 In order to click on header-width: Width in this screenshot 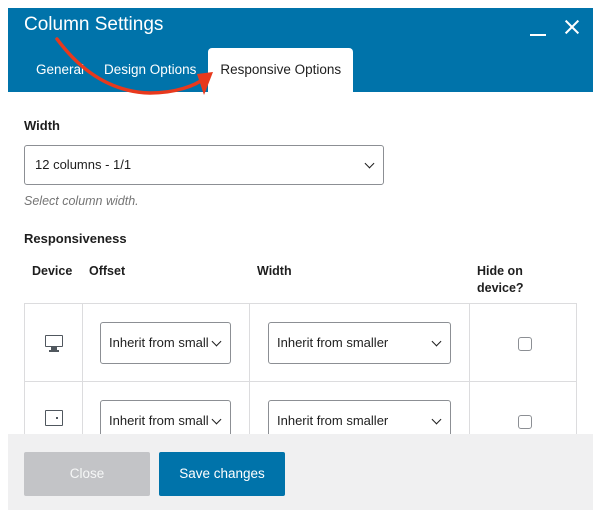, I will do `click(274, 271)`.